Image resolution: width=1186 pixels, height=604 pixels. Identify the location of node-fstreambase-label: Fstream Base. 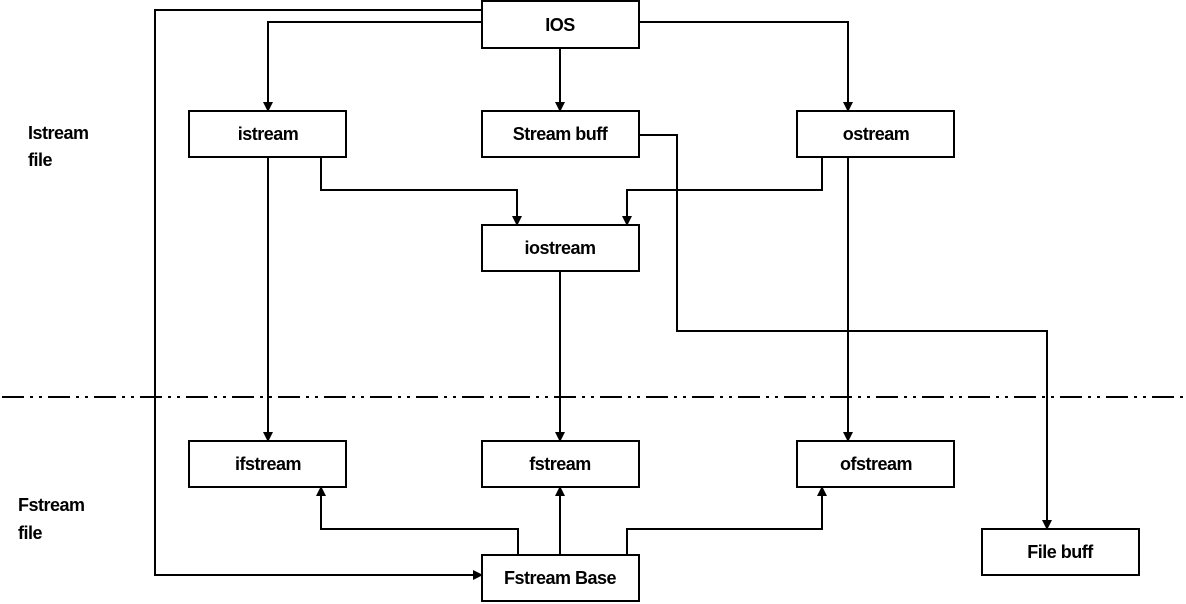
(560, 578).